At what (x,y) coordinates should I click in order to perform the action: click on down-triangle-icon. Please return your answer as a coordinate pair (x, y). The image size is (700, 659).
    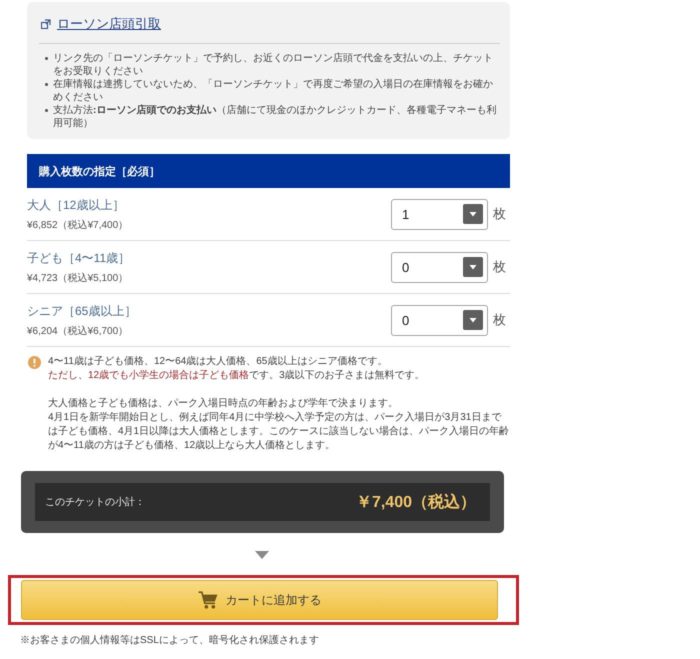
    Looking at the image, I should click on (262, 555).